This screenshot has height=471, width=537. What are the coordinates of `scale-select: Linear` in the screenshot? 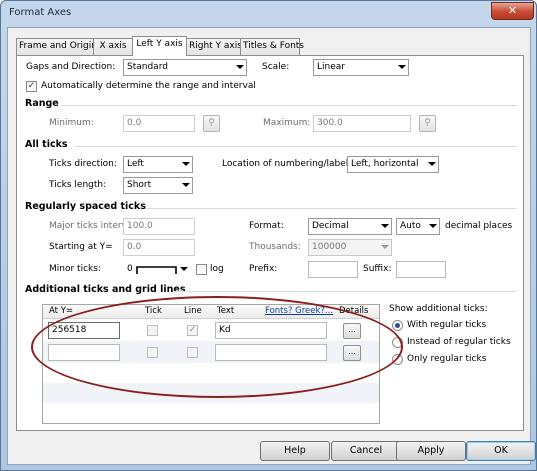 It's located at (361, 67).